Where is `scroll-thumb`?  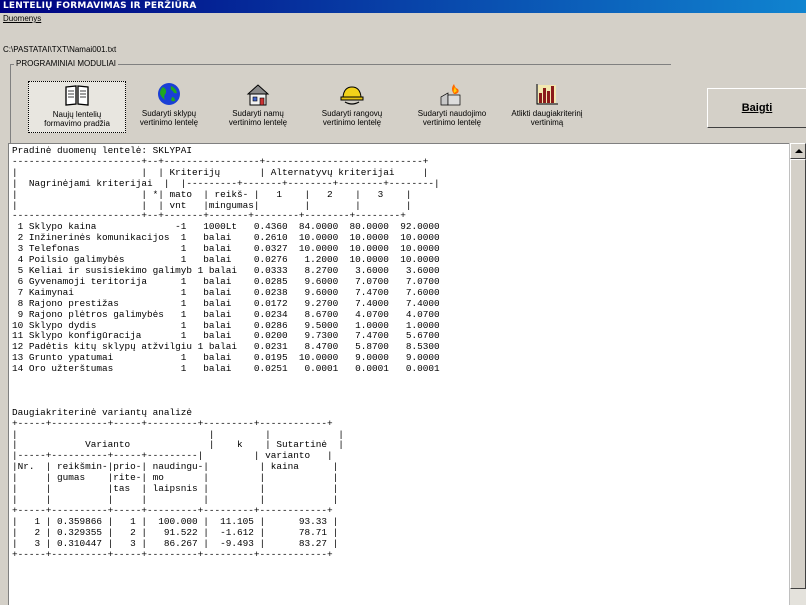
scroll-thumb is located at coordinates (798, 374).